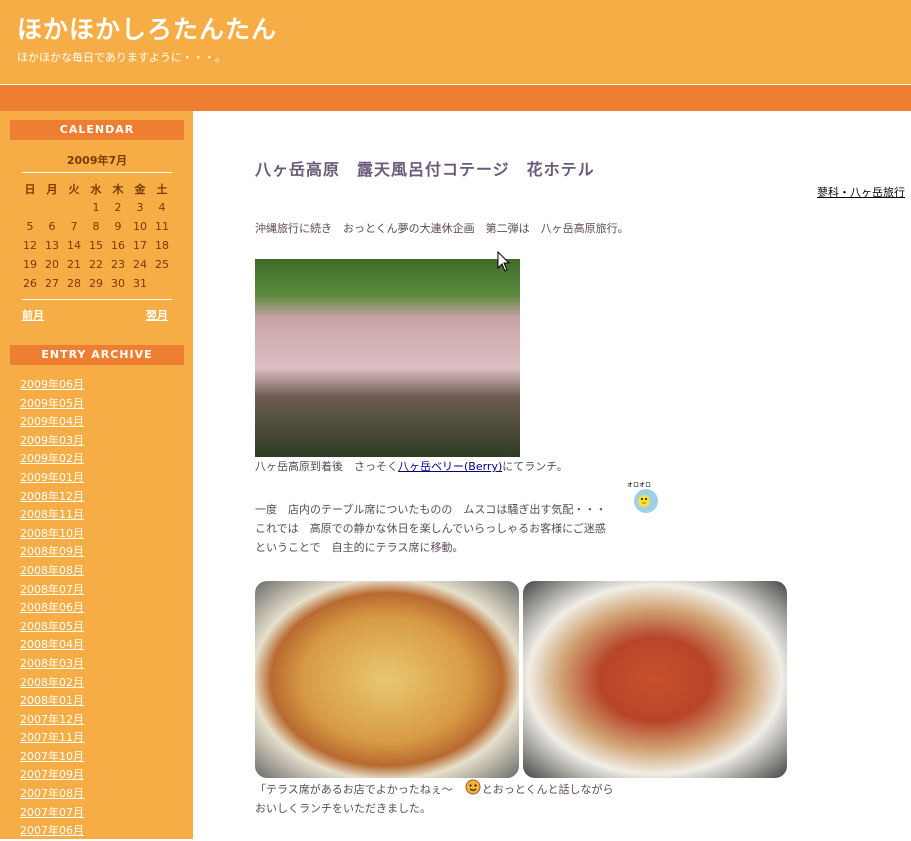 This screenshot has height=841, width=911. I want to click on archive-link: 2009年03月, so click(52, 440).